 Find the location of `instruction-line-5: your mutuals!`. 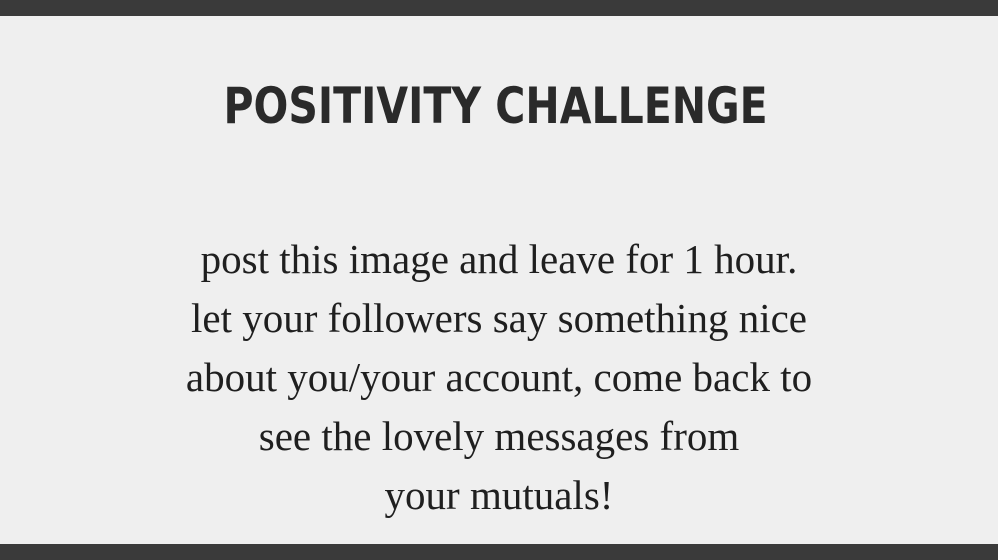

instruction-line-5: your mutuals! is located at coordinates (499, 495).